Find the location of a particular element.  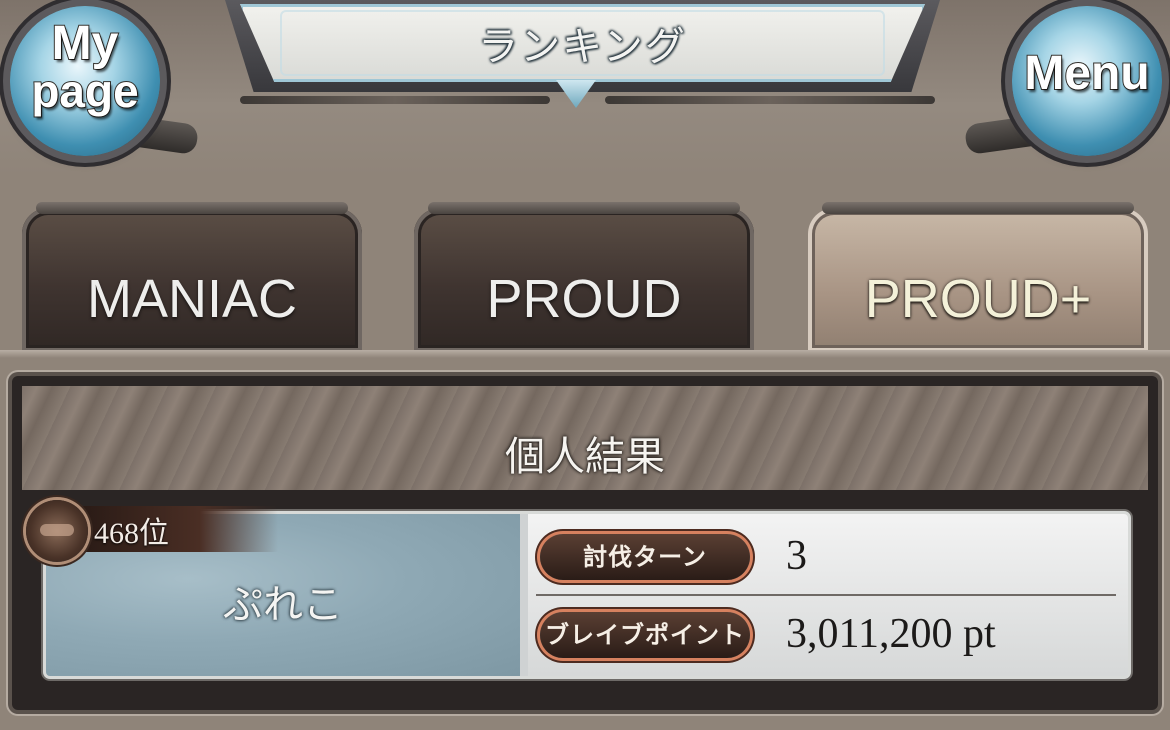

mypage-button: My page is located at coordinates (85, 81).